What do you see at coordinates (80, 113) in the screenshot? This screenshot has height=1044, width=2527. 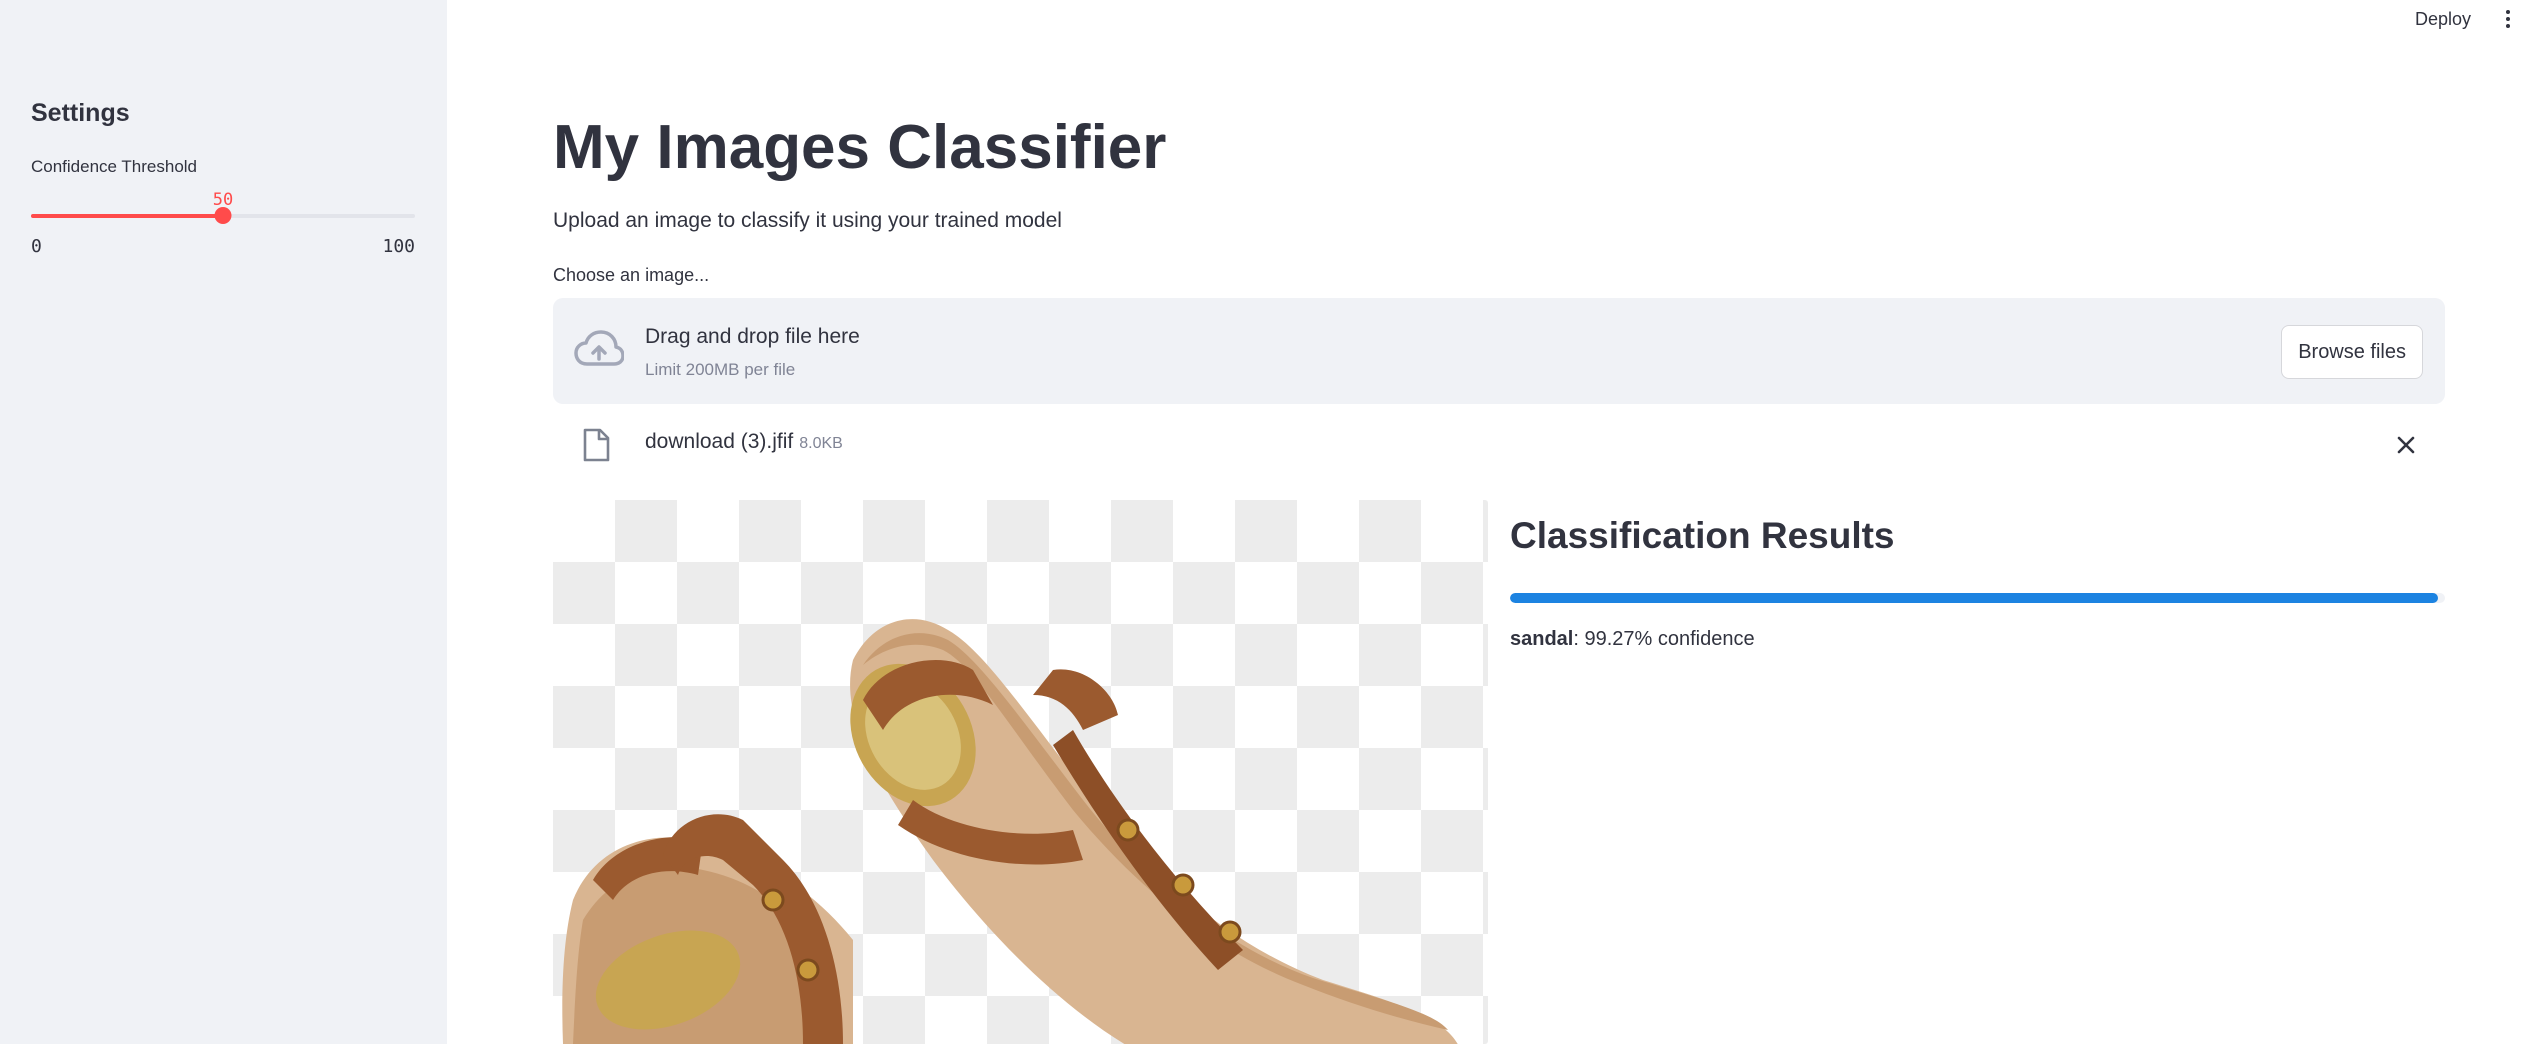 I see `sidebar-title: Settings` at bounding box center [80, 113].